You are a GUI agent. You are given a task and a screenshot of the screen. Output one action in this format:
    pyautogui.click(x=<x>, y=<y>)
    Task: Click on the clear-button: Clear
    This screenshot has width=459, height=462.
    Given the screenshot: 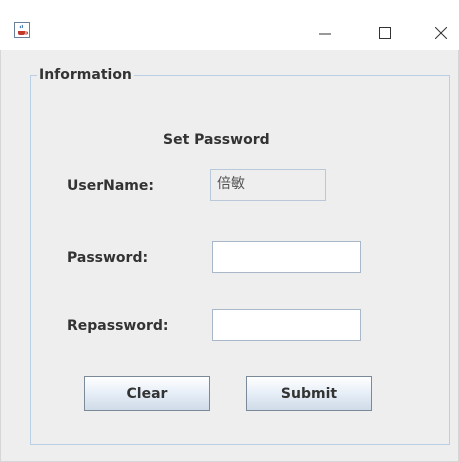 What is the action you would take?
    pyautogui.click(x=147, y=393)
    